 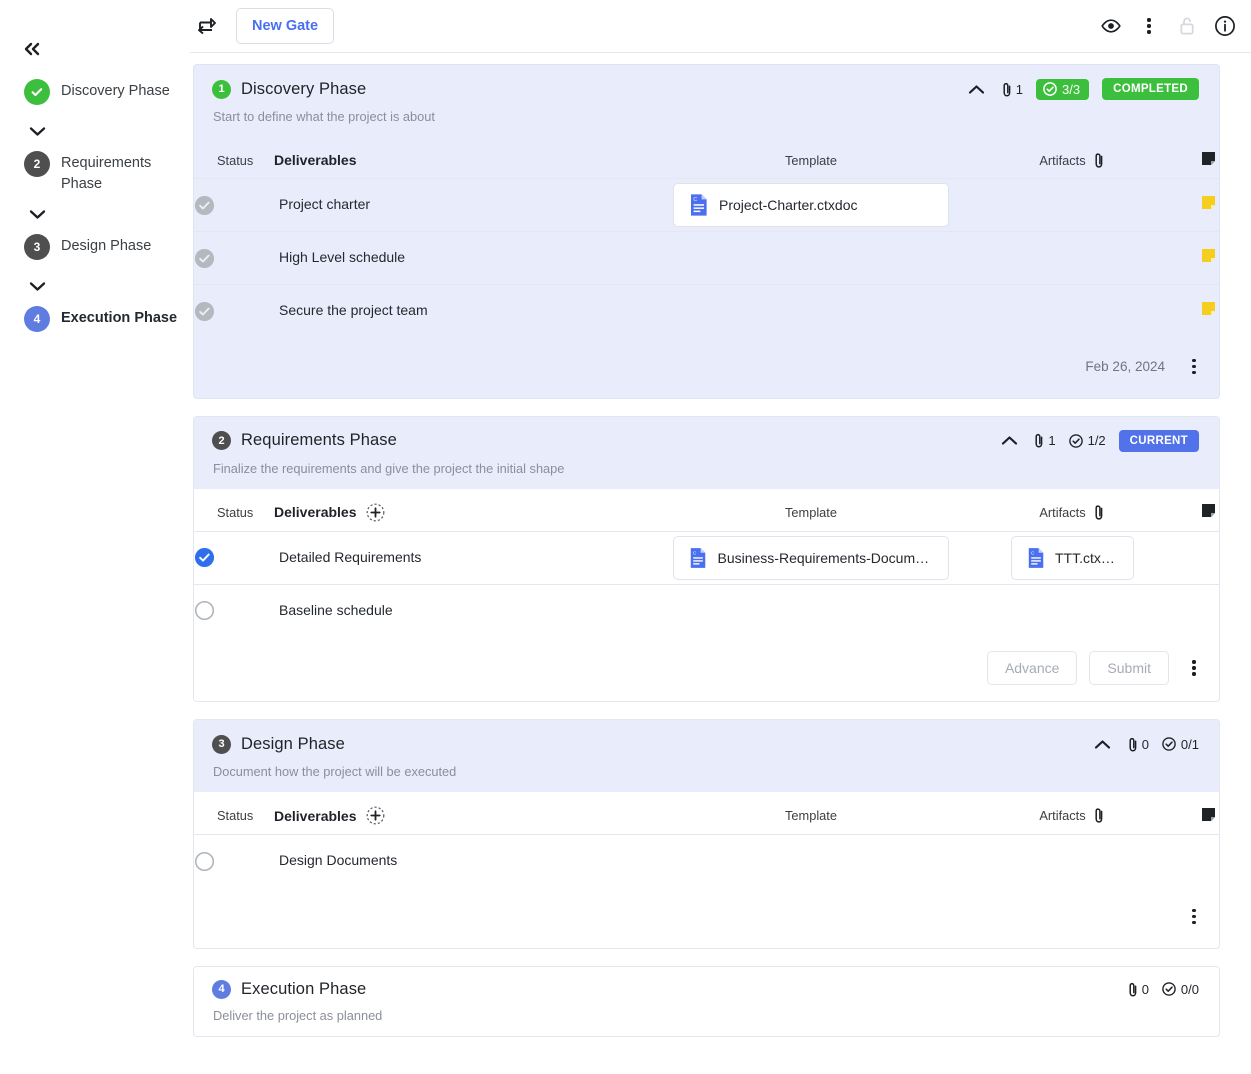 I want to click on info-icon, so click(x=1225, y=26).